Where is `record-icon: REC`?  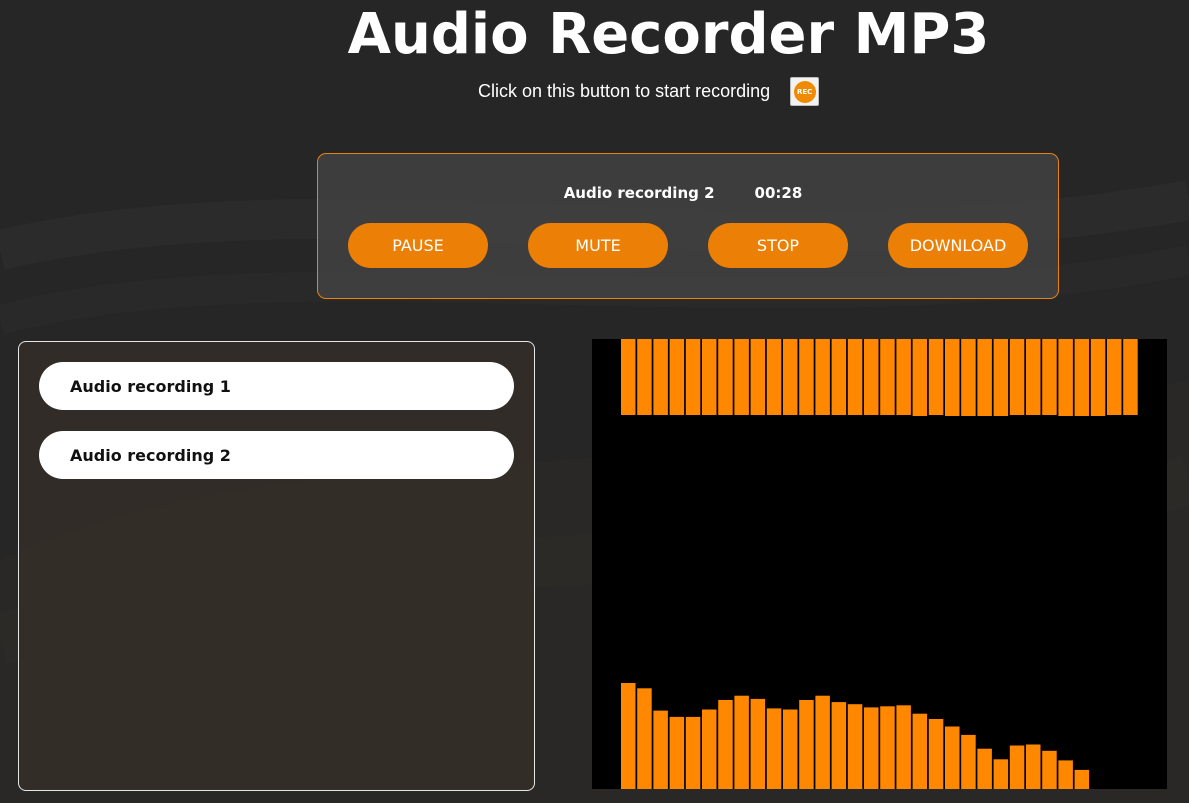 record-icon: REC is located at coordinates (804, 91).